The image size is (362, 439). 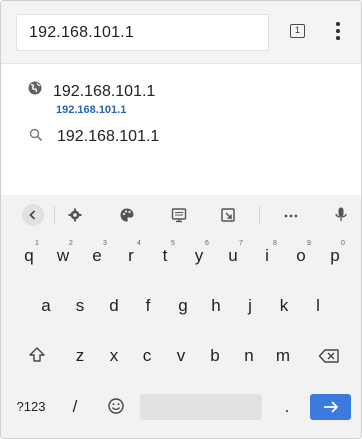 I want to click on palette-icon, so click(x=127, y=215).